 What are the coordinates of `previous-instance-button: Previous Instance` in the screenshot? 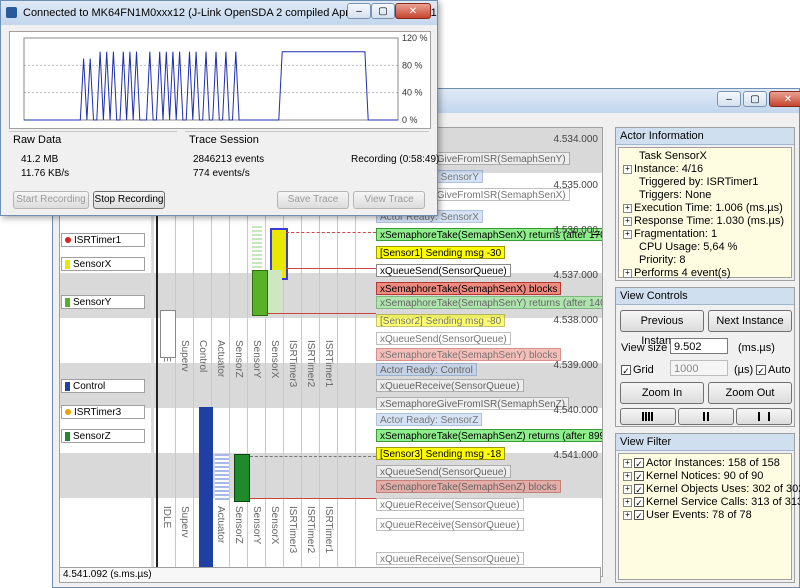 It's located at (662, 328).